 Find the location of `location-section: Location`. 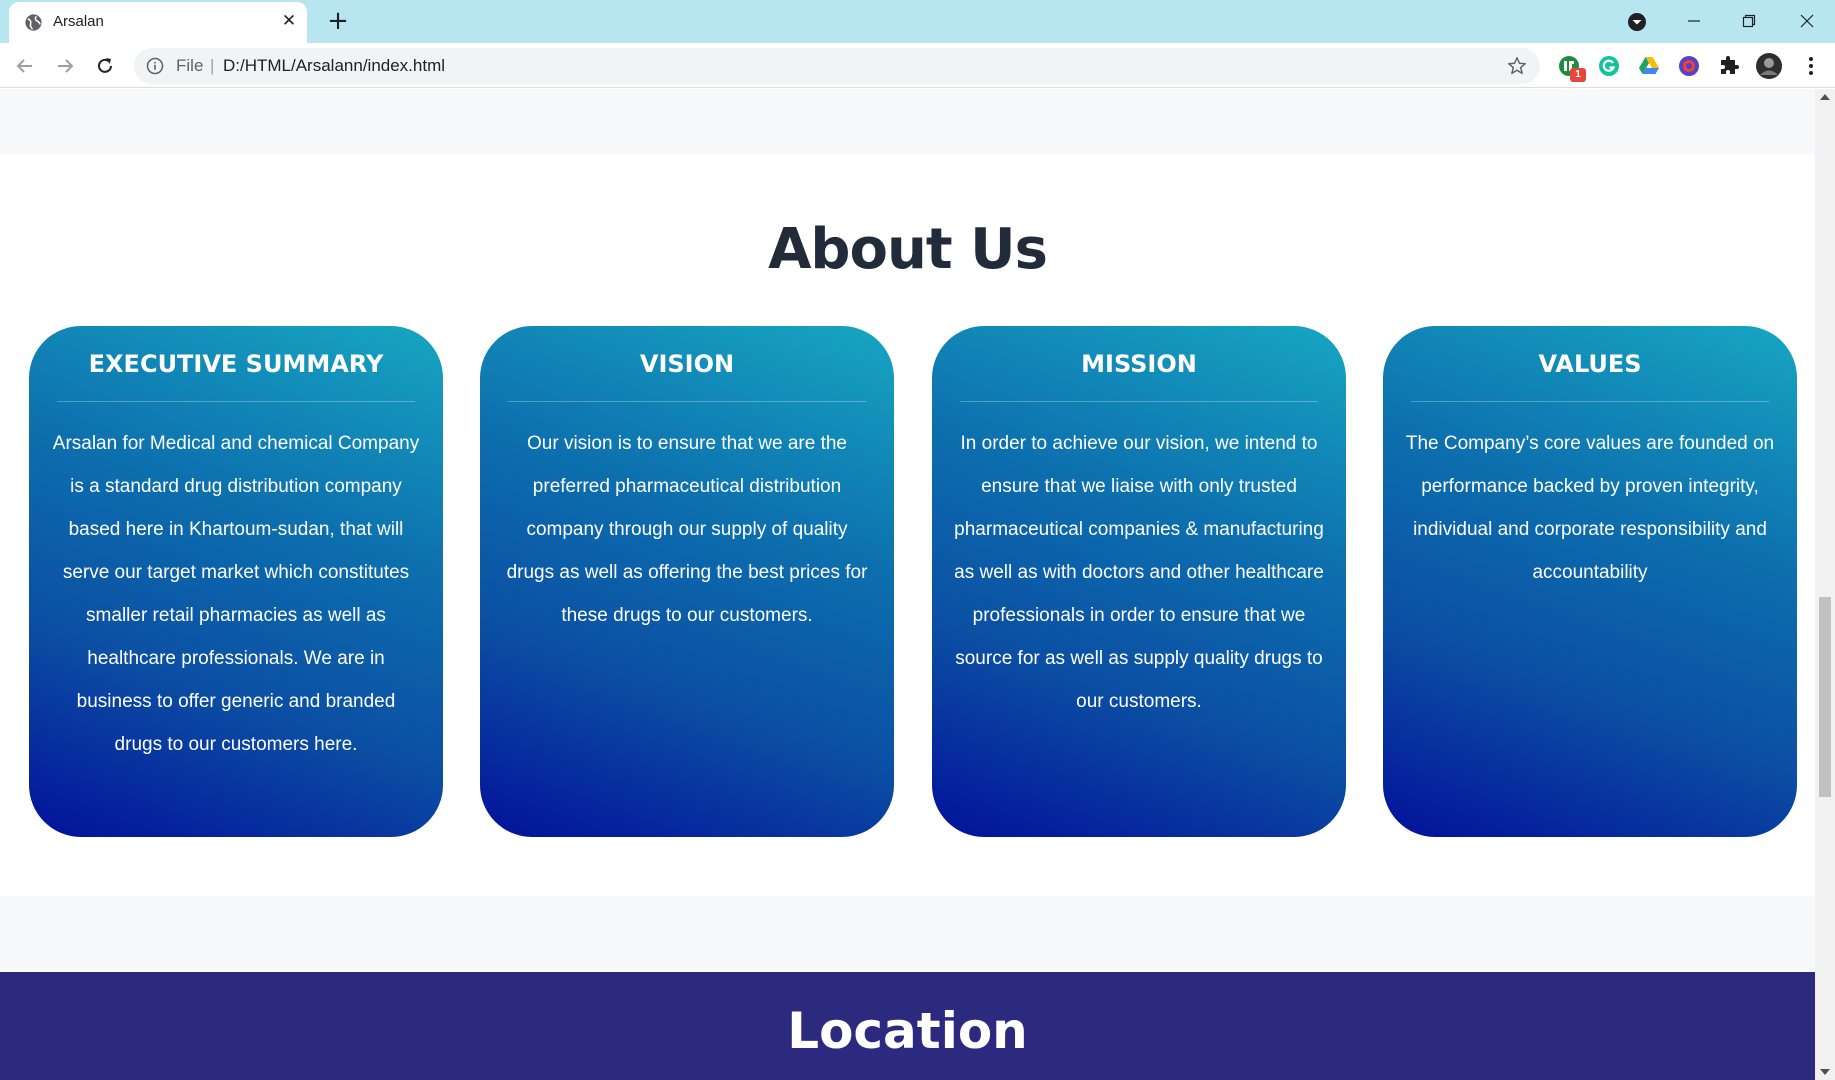

location-section: Location is located at coordinates (907, 1026).